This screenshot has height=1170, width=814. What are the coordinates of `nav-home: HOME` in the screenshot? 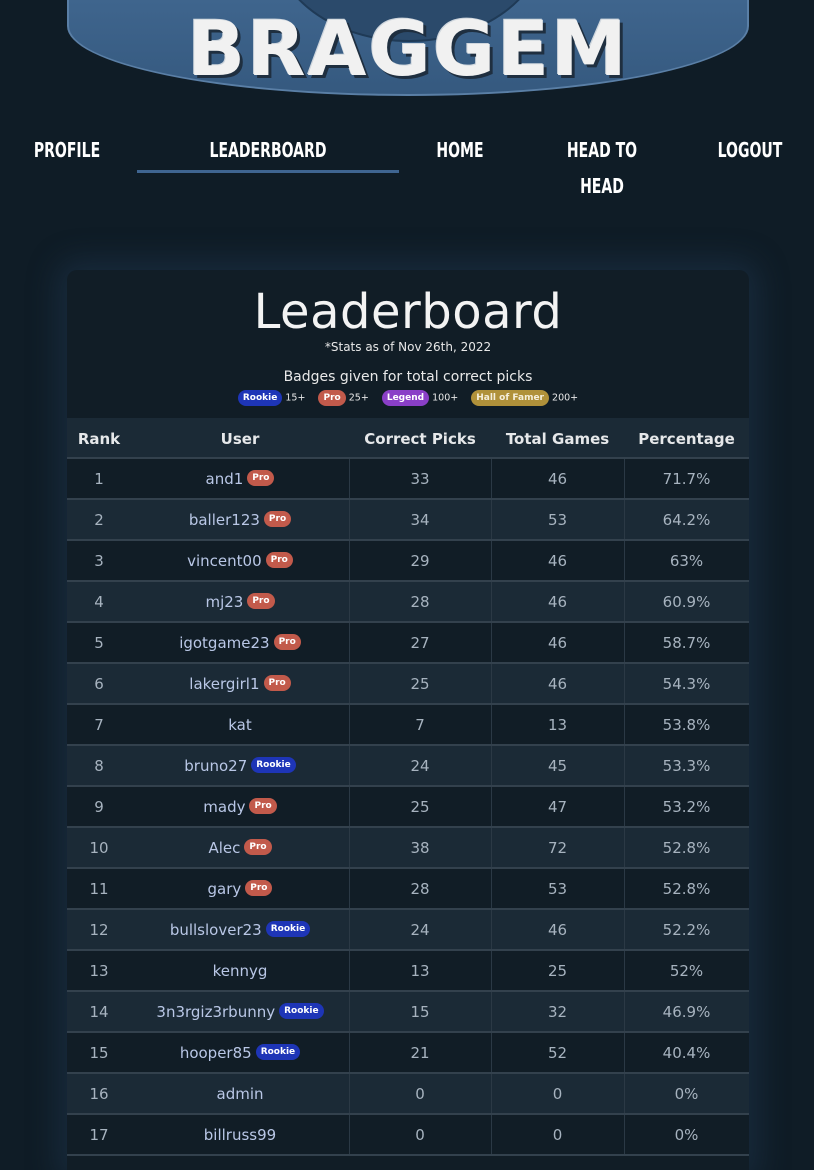 It's located at (460, 150).